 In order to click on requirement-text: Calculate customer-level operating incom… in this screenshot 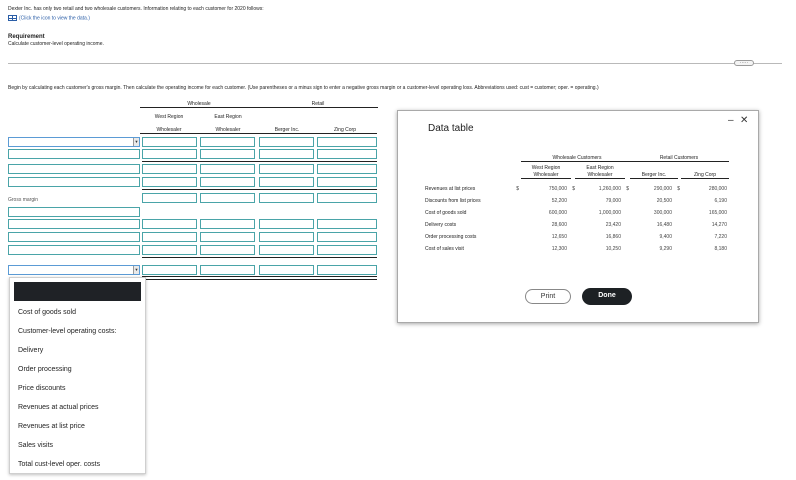, I will do `click(56, 44)`.